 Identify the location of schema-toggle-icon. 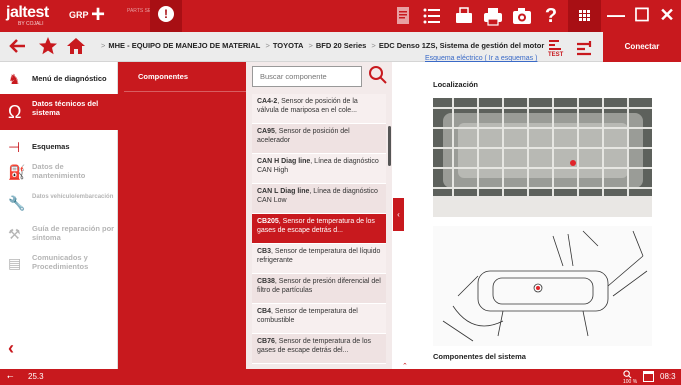
(585, 49).